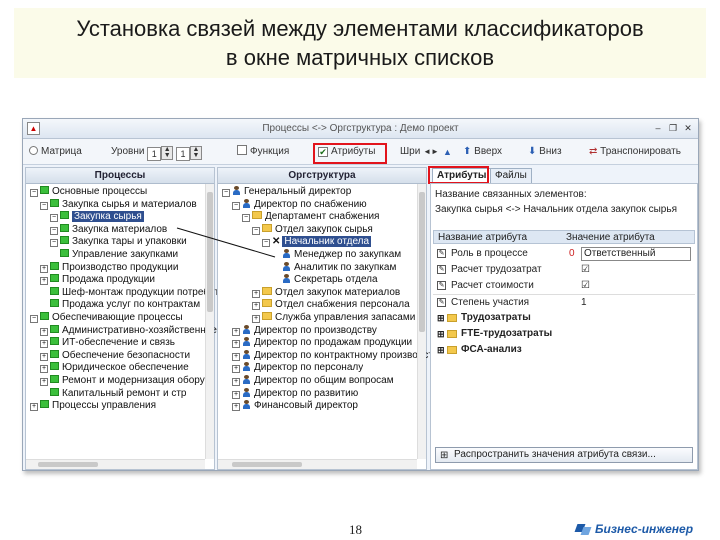  Describe the element at coordinates (564, 270) in the screenshot. I see `attribute-row: ✎ Расчет трудозатрат ☑` at that location.